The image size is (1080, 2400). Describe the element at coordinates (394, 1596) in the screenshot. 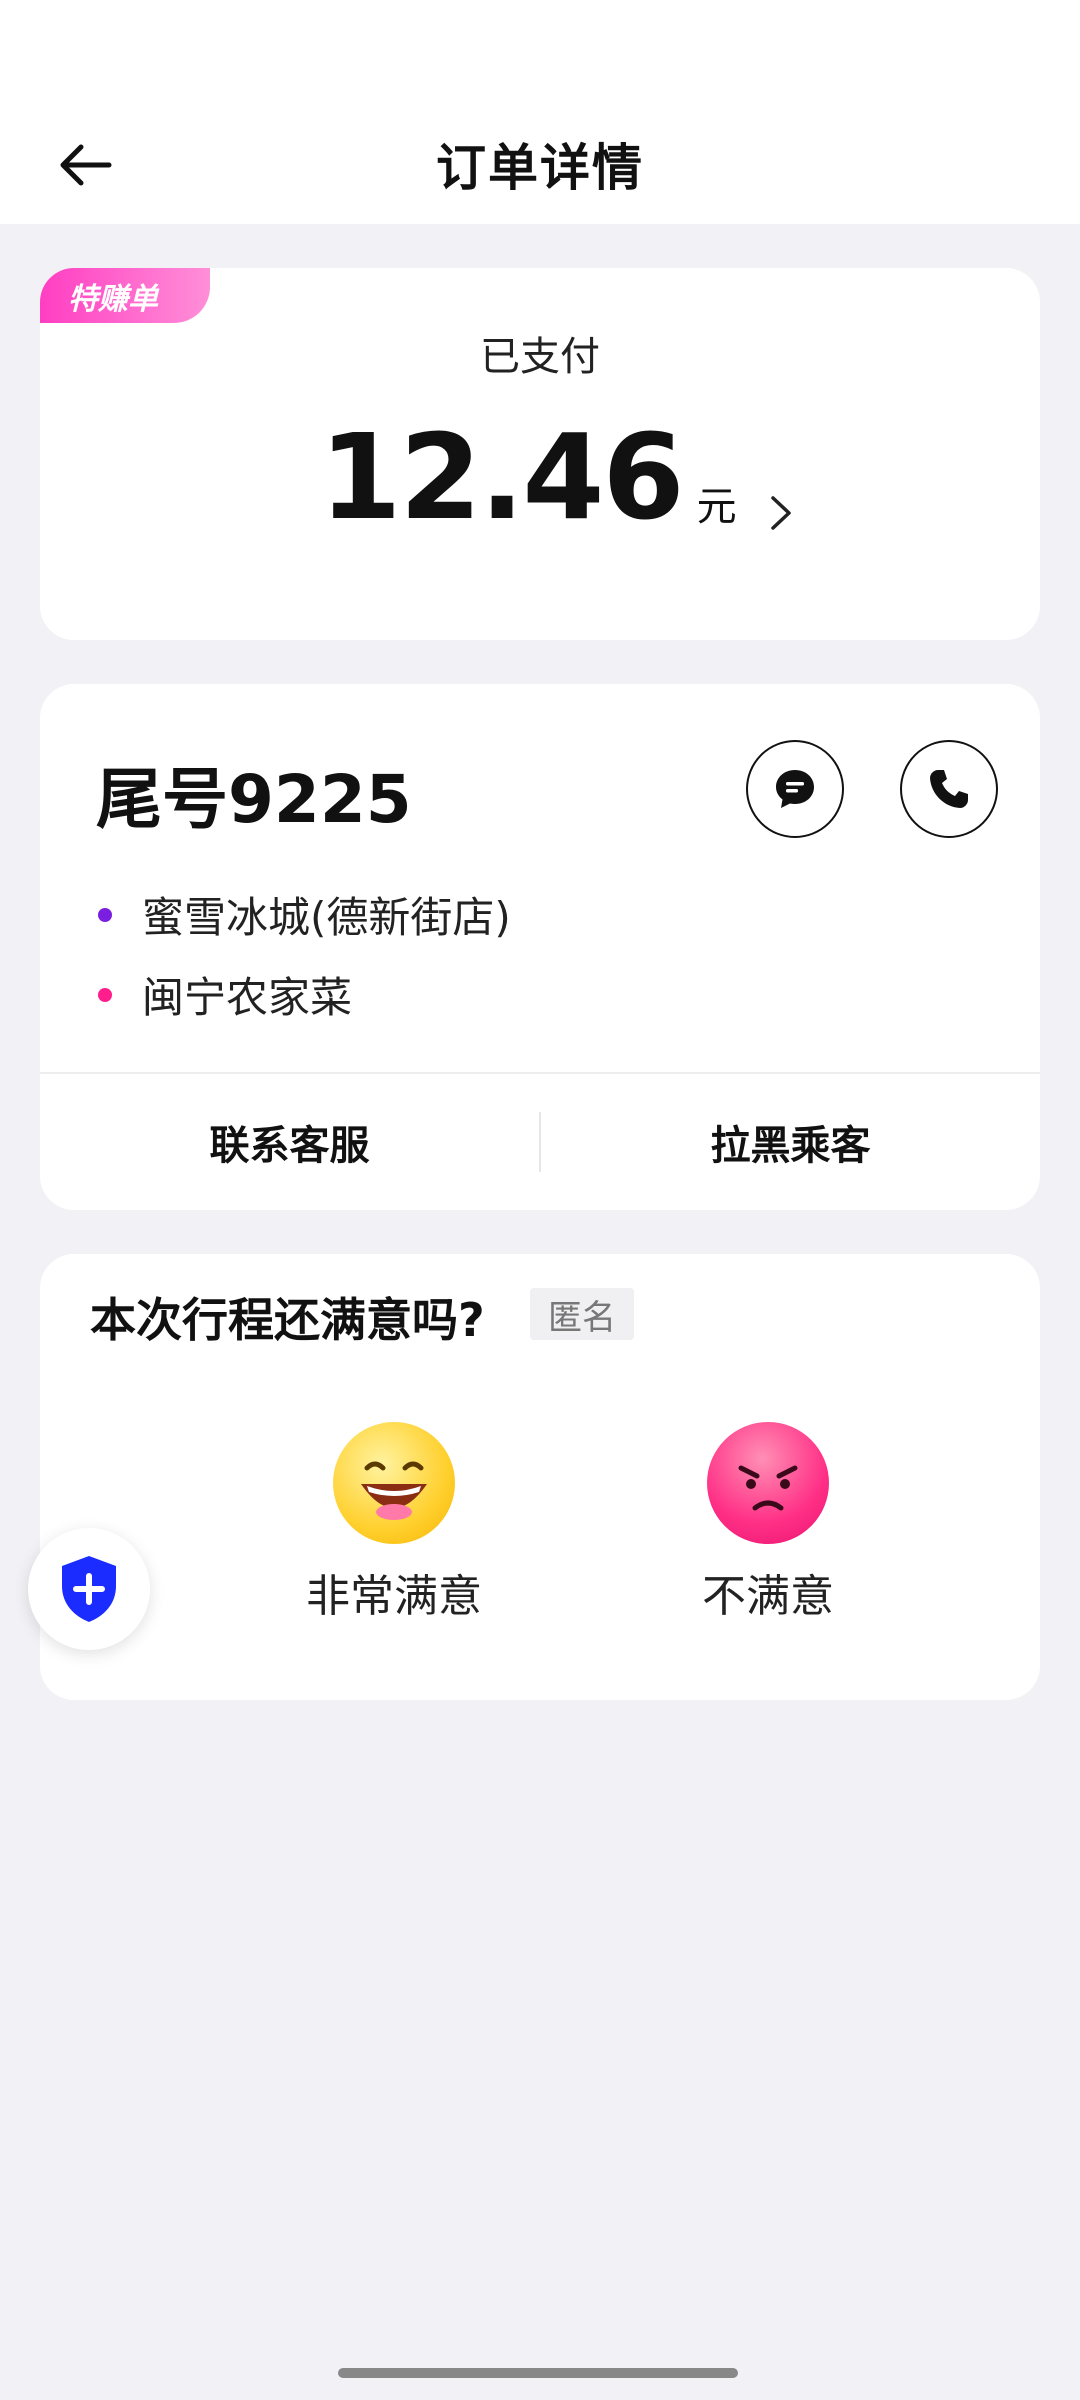

I see `very-satisfied-label: 非常满意` at that location.